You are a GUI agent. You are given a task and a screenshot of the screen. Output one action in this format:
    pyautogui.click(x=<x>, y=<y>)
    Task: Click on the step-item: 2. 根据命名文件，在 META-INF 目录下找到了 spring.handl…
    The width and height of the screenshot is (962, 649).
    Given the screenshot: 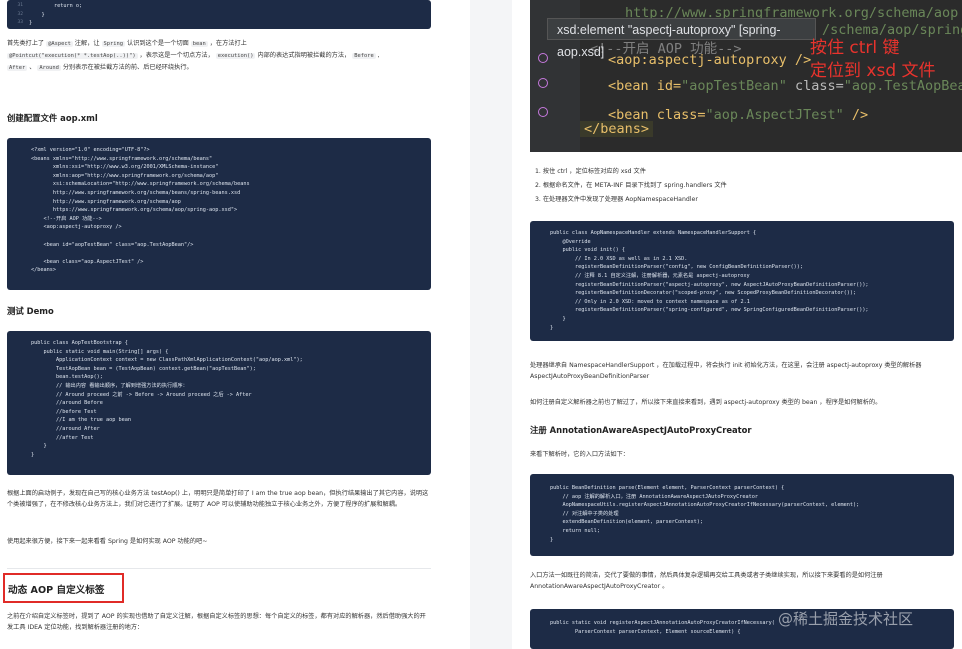 What is the action you would take?
    pyautogui.click(x=631, y=185)
    